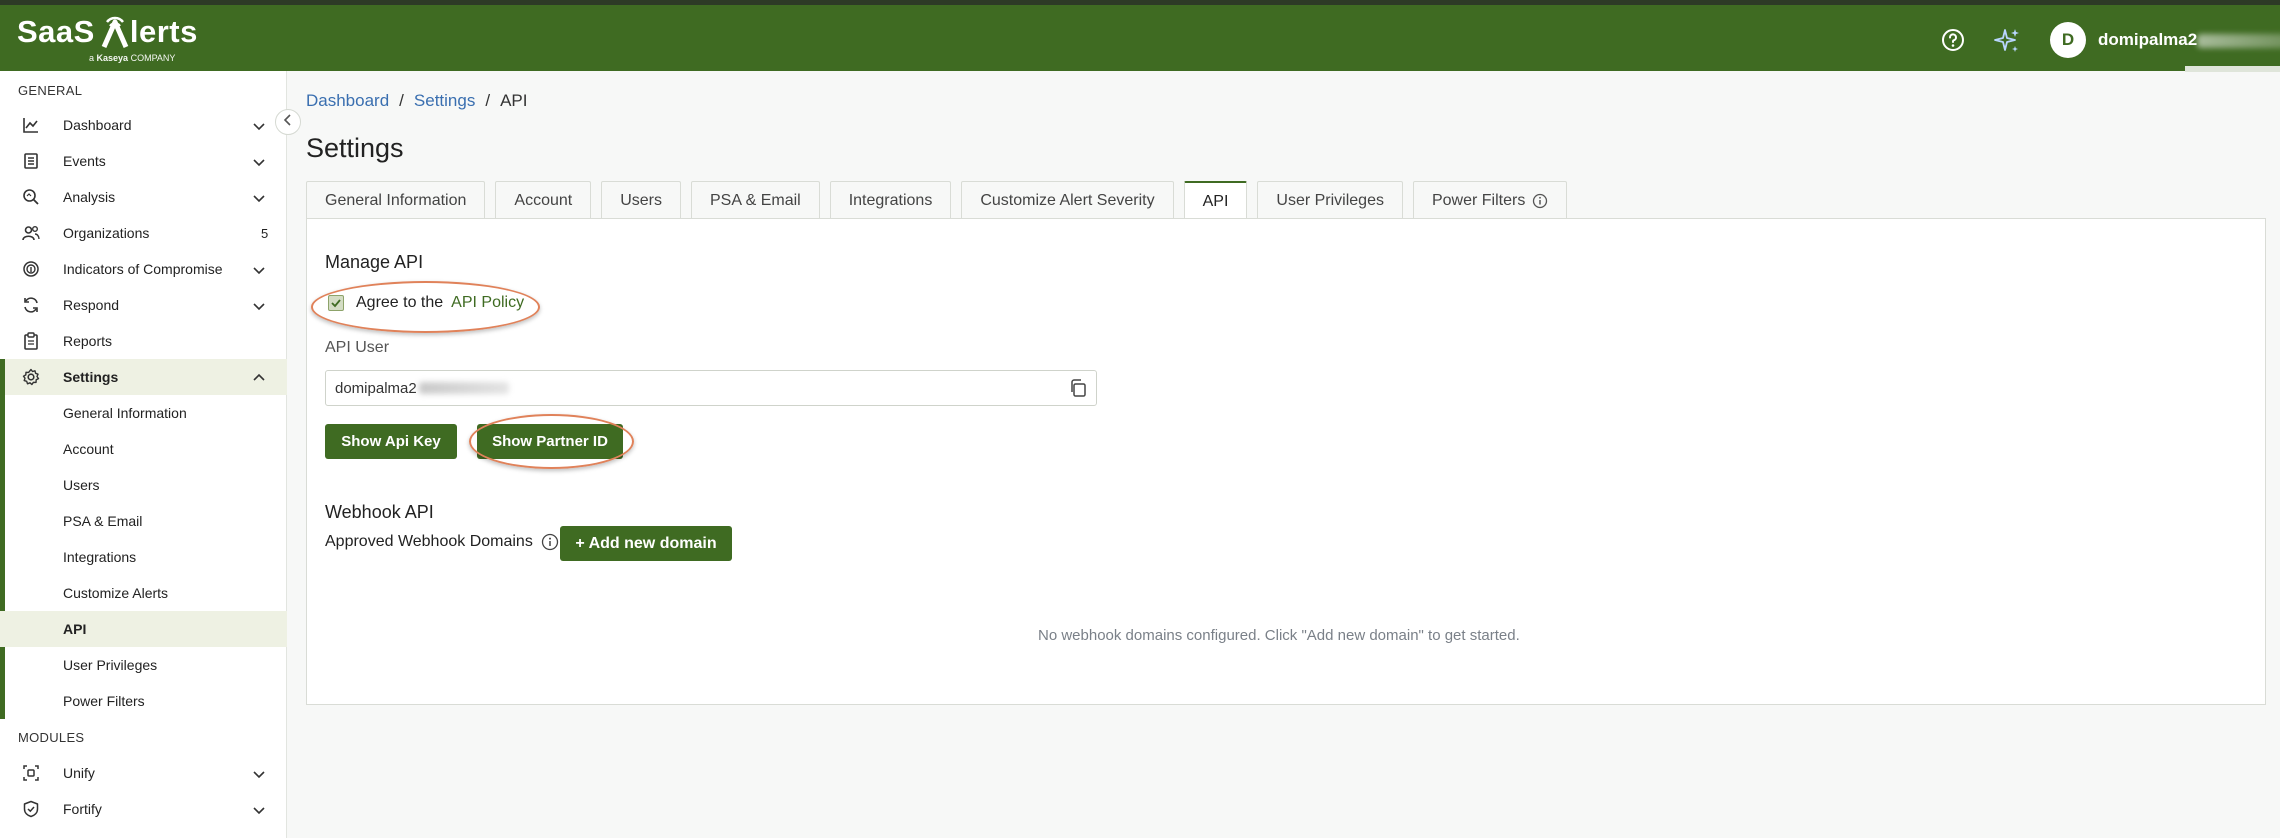 Image resolution: width=2280 pixels, height=838 pixels. I want to click on sidebar-subitem-power-filters: Power Filters, so click(143, 701).